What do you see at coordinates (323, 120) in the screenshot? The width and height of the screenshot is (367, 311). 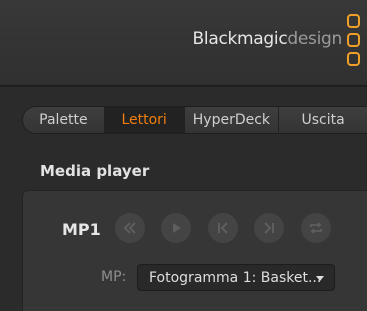 I see `tab-uscita: Uscita` at bounding box center [323, 120].